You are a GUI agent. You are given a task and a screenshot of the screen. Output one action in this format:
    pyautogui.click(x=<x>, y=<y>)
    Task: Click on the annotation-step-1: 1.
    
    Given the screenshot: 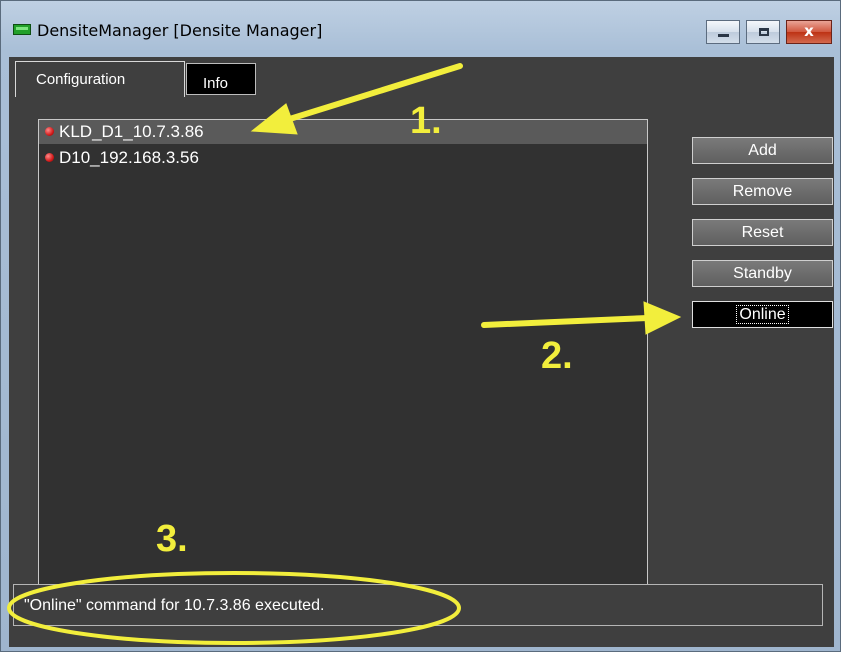 What is the action you would take?
    pyautogui.click(x=426, y=121)
    